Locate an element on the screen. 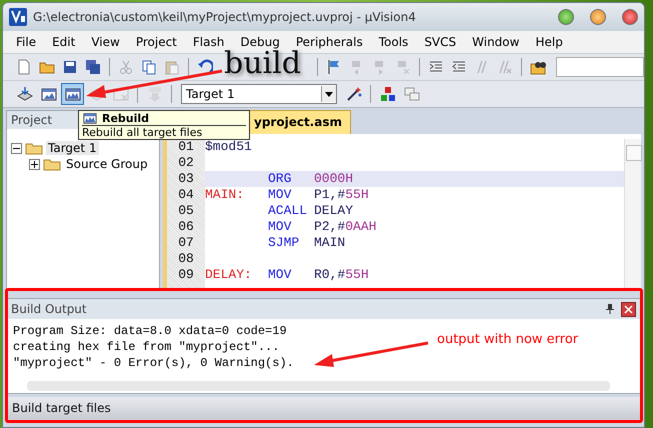 This screenshot has width=653, height=428. search-field is located at coordinates (600, 67).